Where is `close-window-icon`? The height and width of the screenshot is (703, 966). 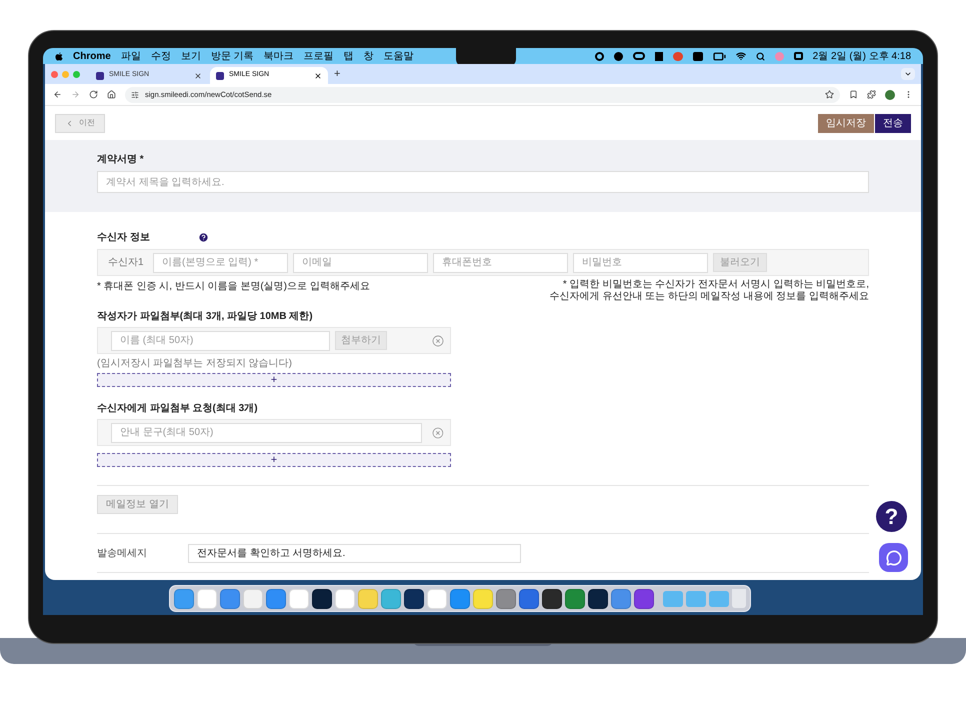 close-window-icon is located at coordinates (54, 74).